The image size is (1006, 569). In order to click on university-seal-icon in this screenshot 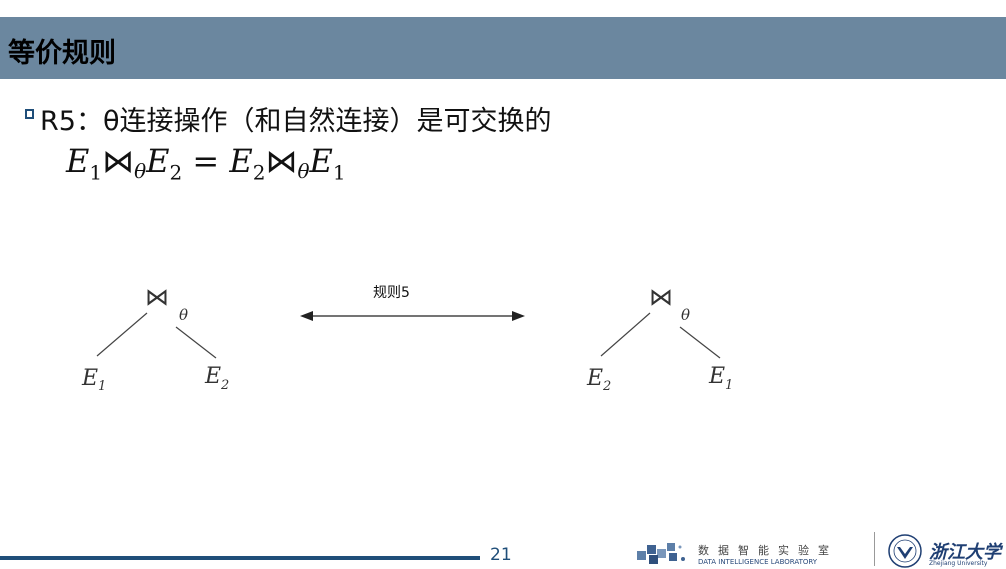, I will do `click(905, 551)`.